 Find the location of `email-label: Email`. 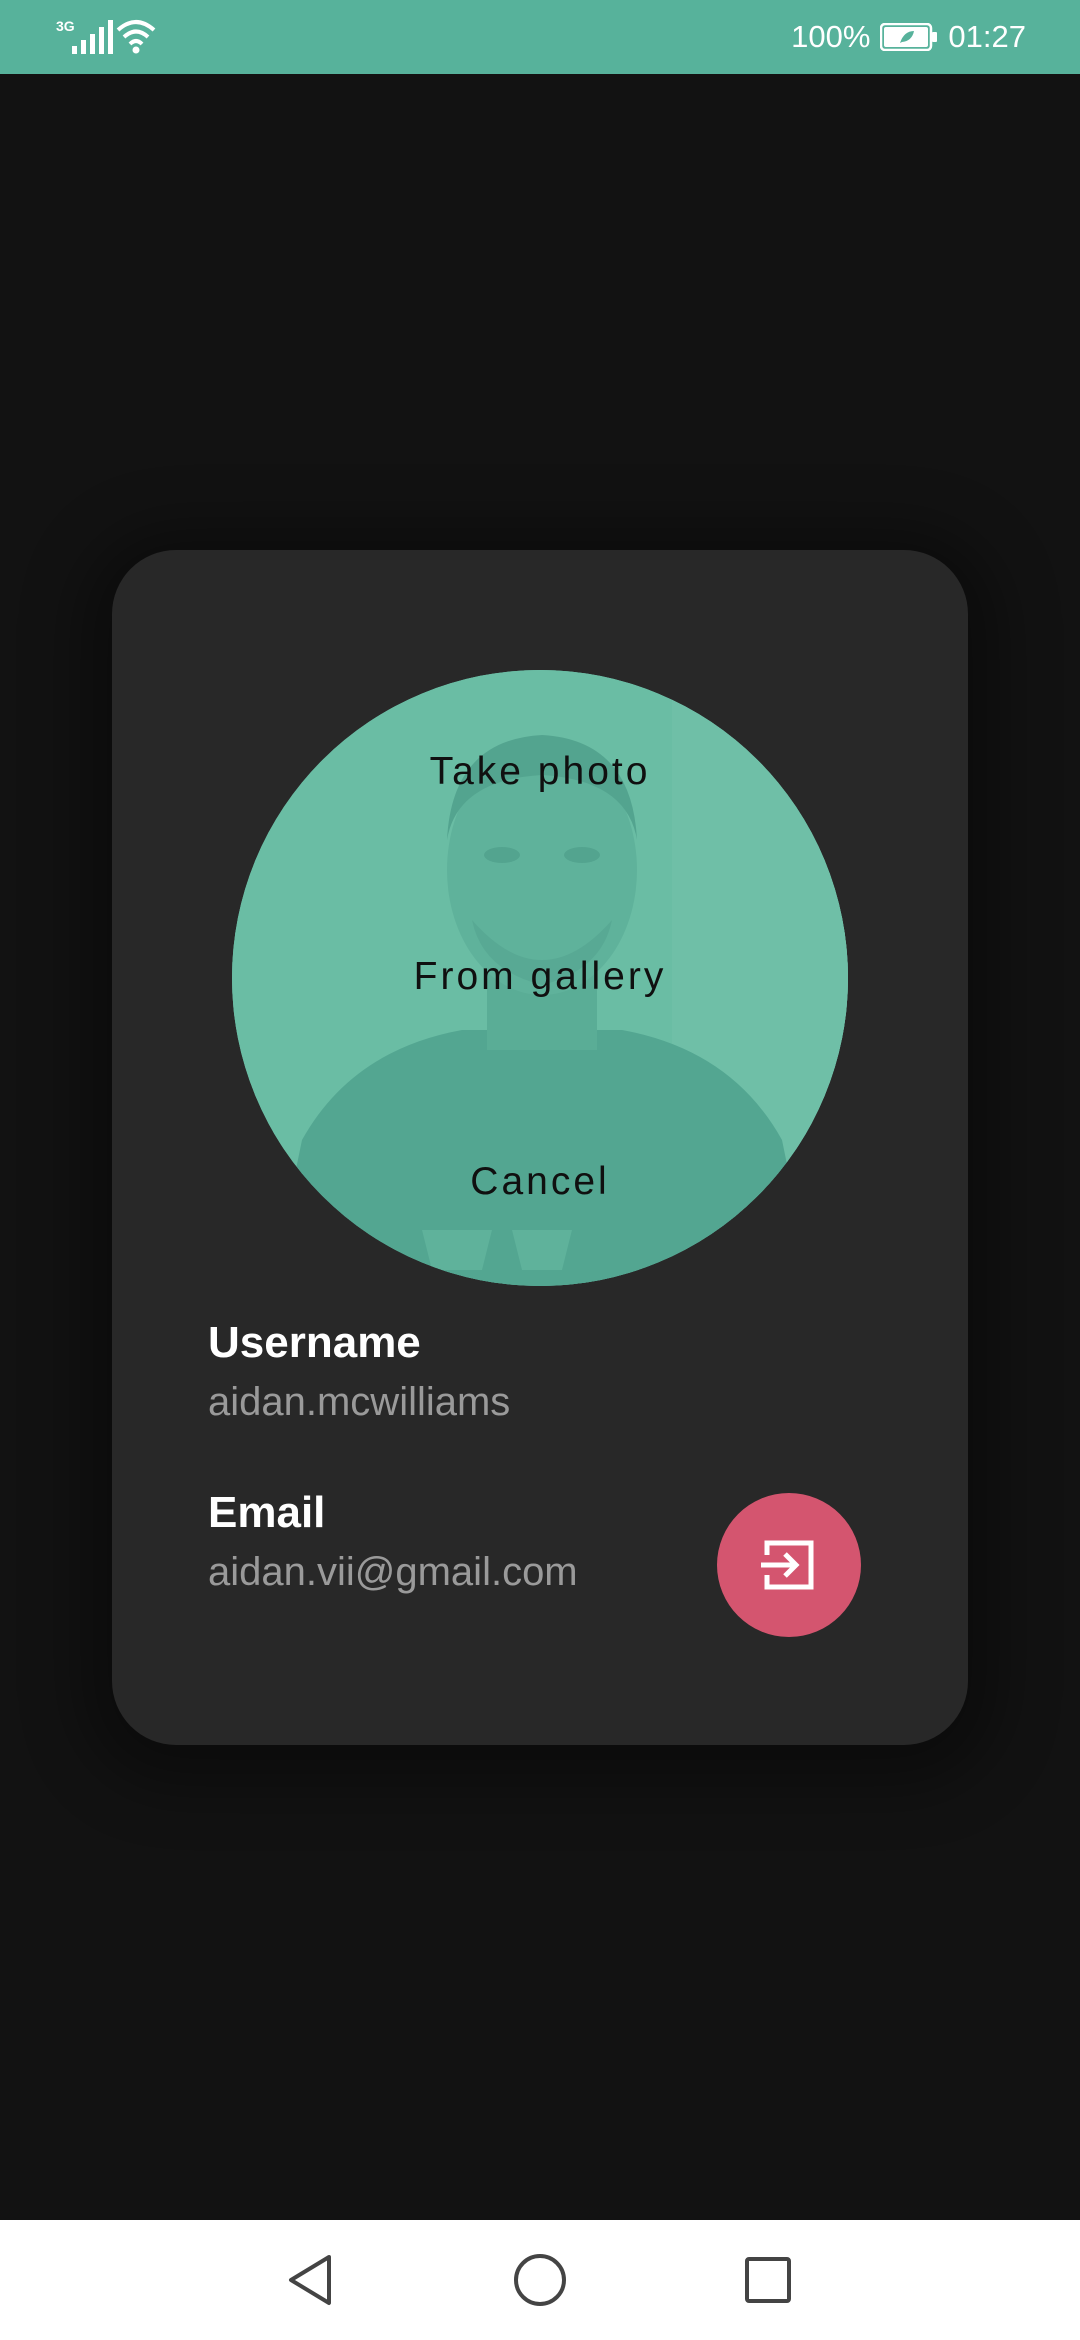

email-label: Email is located at coordinates (267, 1512).